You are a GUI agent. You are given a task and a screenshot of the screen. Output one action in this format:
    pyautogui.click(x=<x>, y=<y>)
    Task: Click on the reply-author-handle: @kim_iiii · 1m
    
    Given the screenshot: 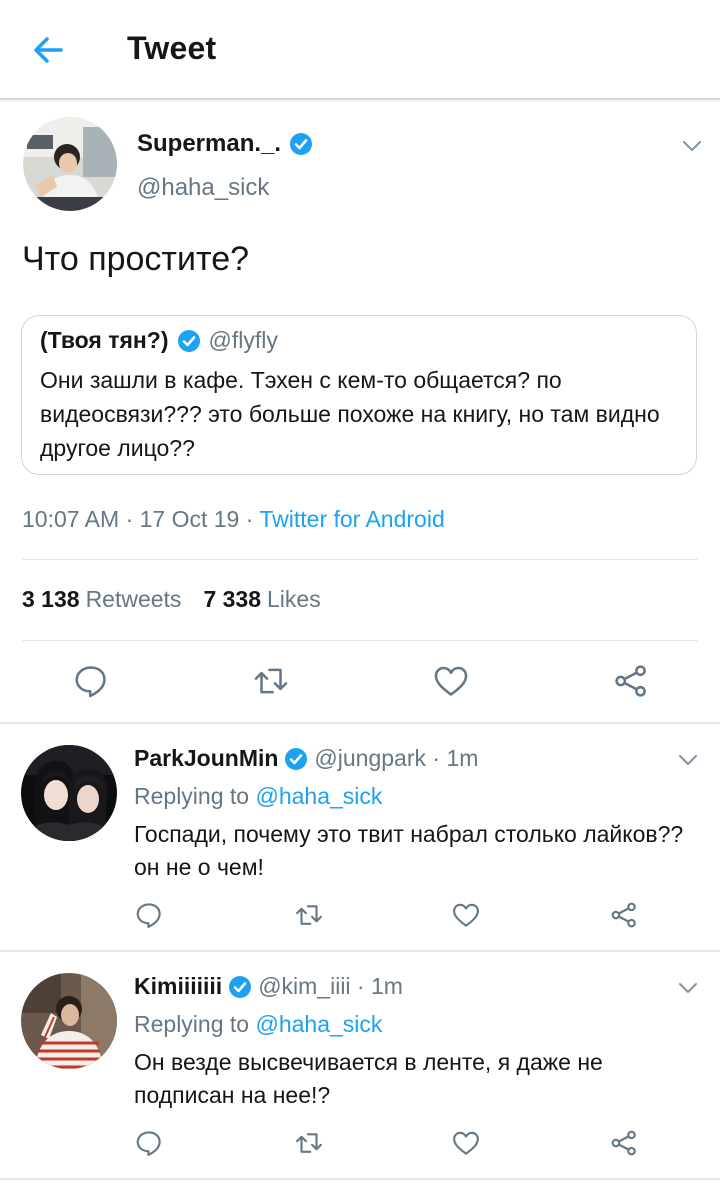 What is the action you would take?
    pyautogui.click(x=330, y=986)
    